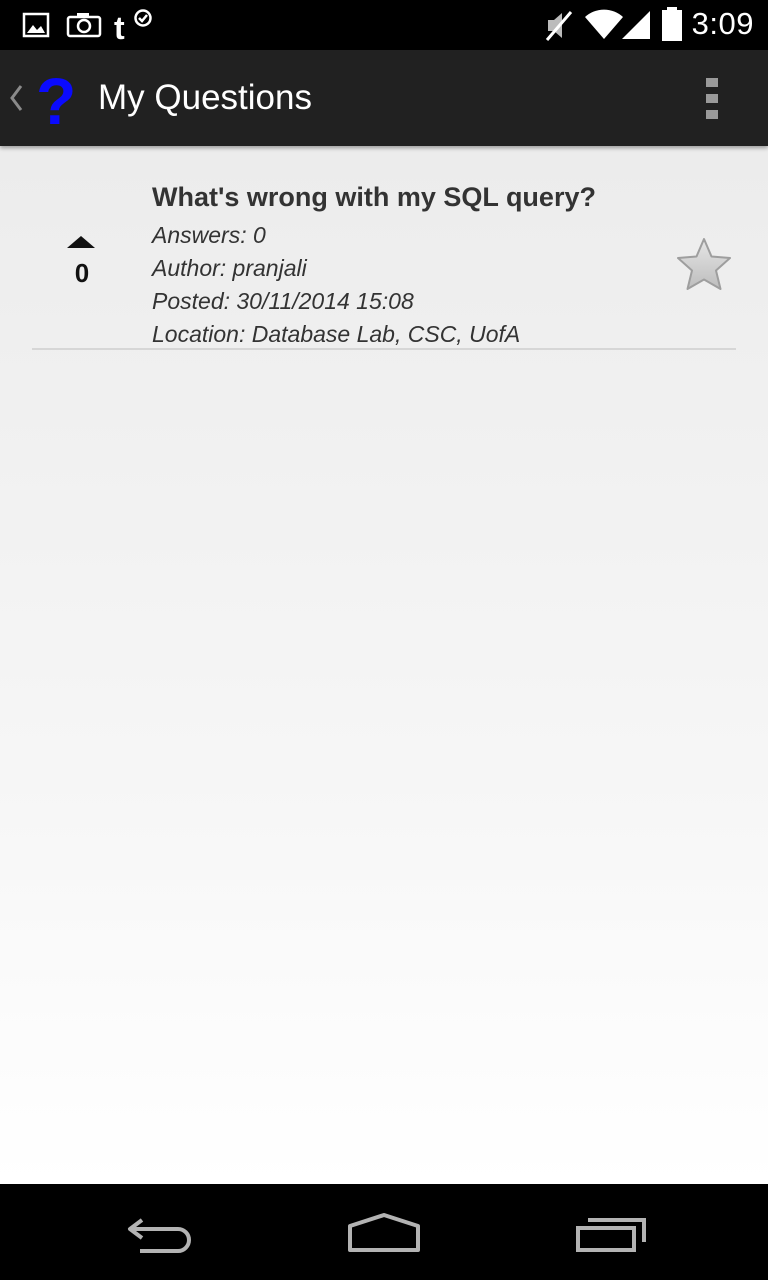 The image size is (768, 1280). What do you see at coordinates (16, 98) in the screenshot?
I see `up-caret-icon` at bounding box center [16, 98].